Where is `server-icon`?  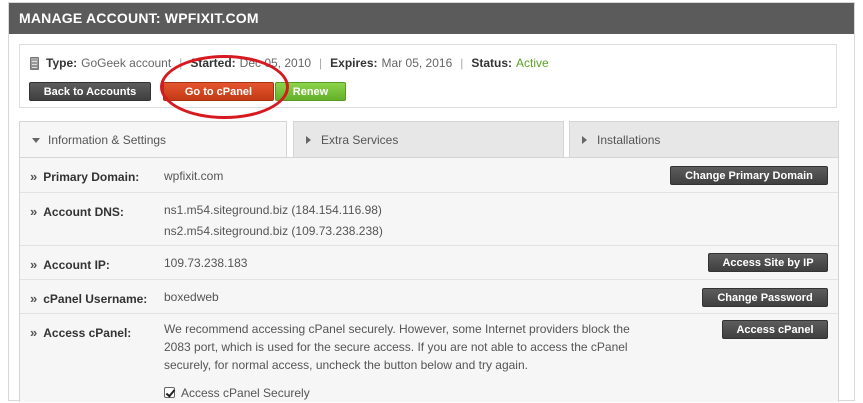
server-icon is located at coordinates (34, 63).